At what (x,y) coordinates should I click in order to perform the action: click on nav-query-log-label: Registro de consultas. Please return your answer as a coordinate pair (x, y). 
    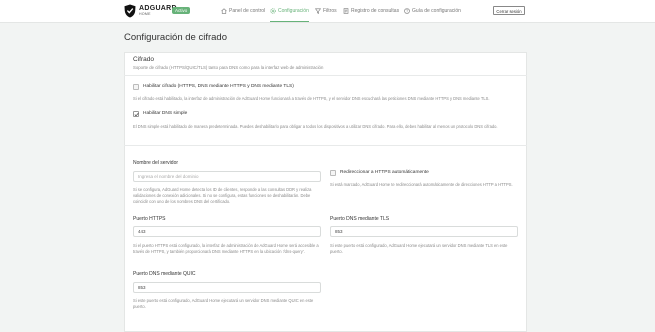
    Looking at the image, I should click on (375, 11).